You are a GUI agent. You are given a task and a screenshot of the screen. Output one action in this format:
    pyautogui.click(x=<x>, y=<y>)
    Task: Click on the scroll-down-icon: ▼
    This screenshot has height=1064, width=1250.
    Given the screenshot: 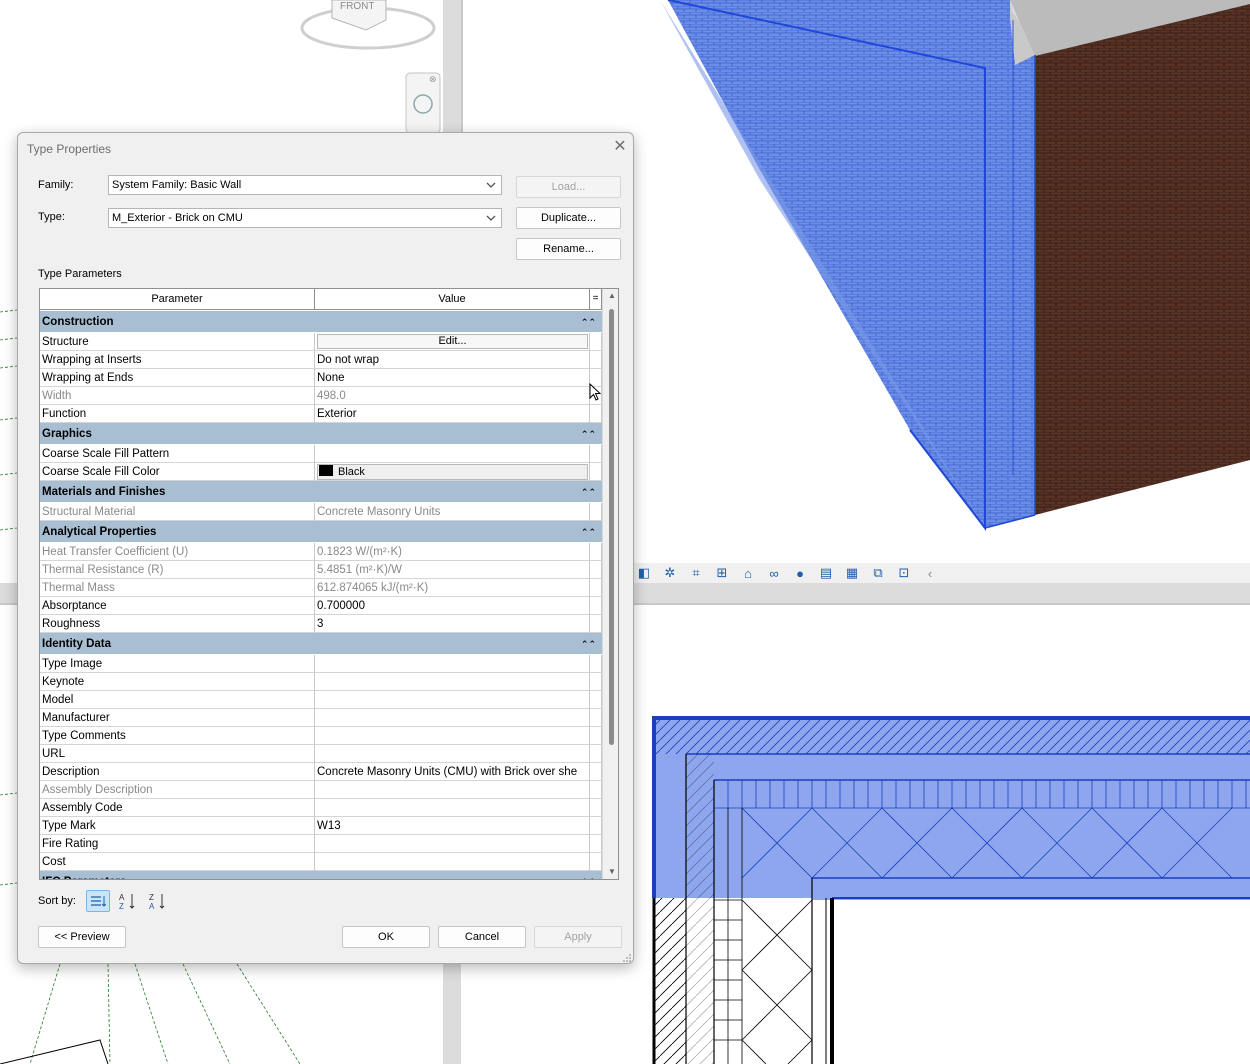 What is the action you would take?
    pyautogui.click(x=612, y=871)
    